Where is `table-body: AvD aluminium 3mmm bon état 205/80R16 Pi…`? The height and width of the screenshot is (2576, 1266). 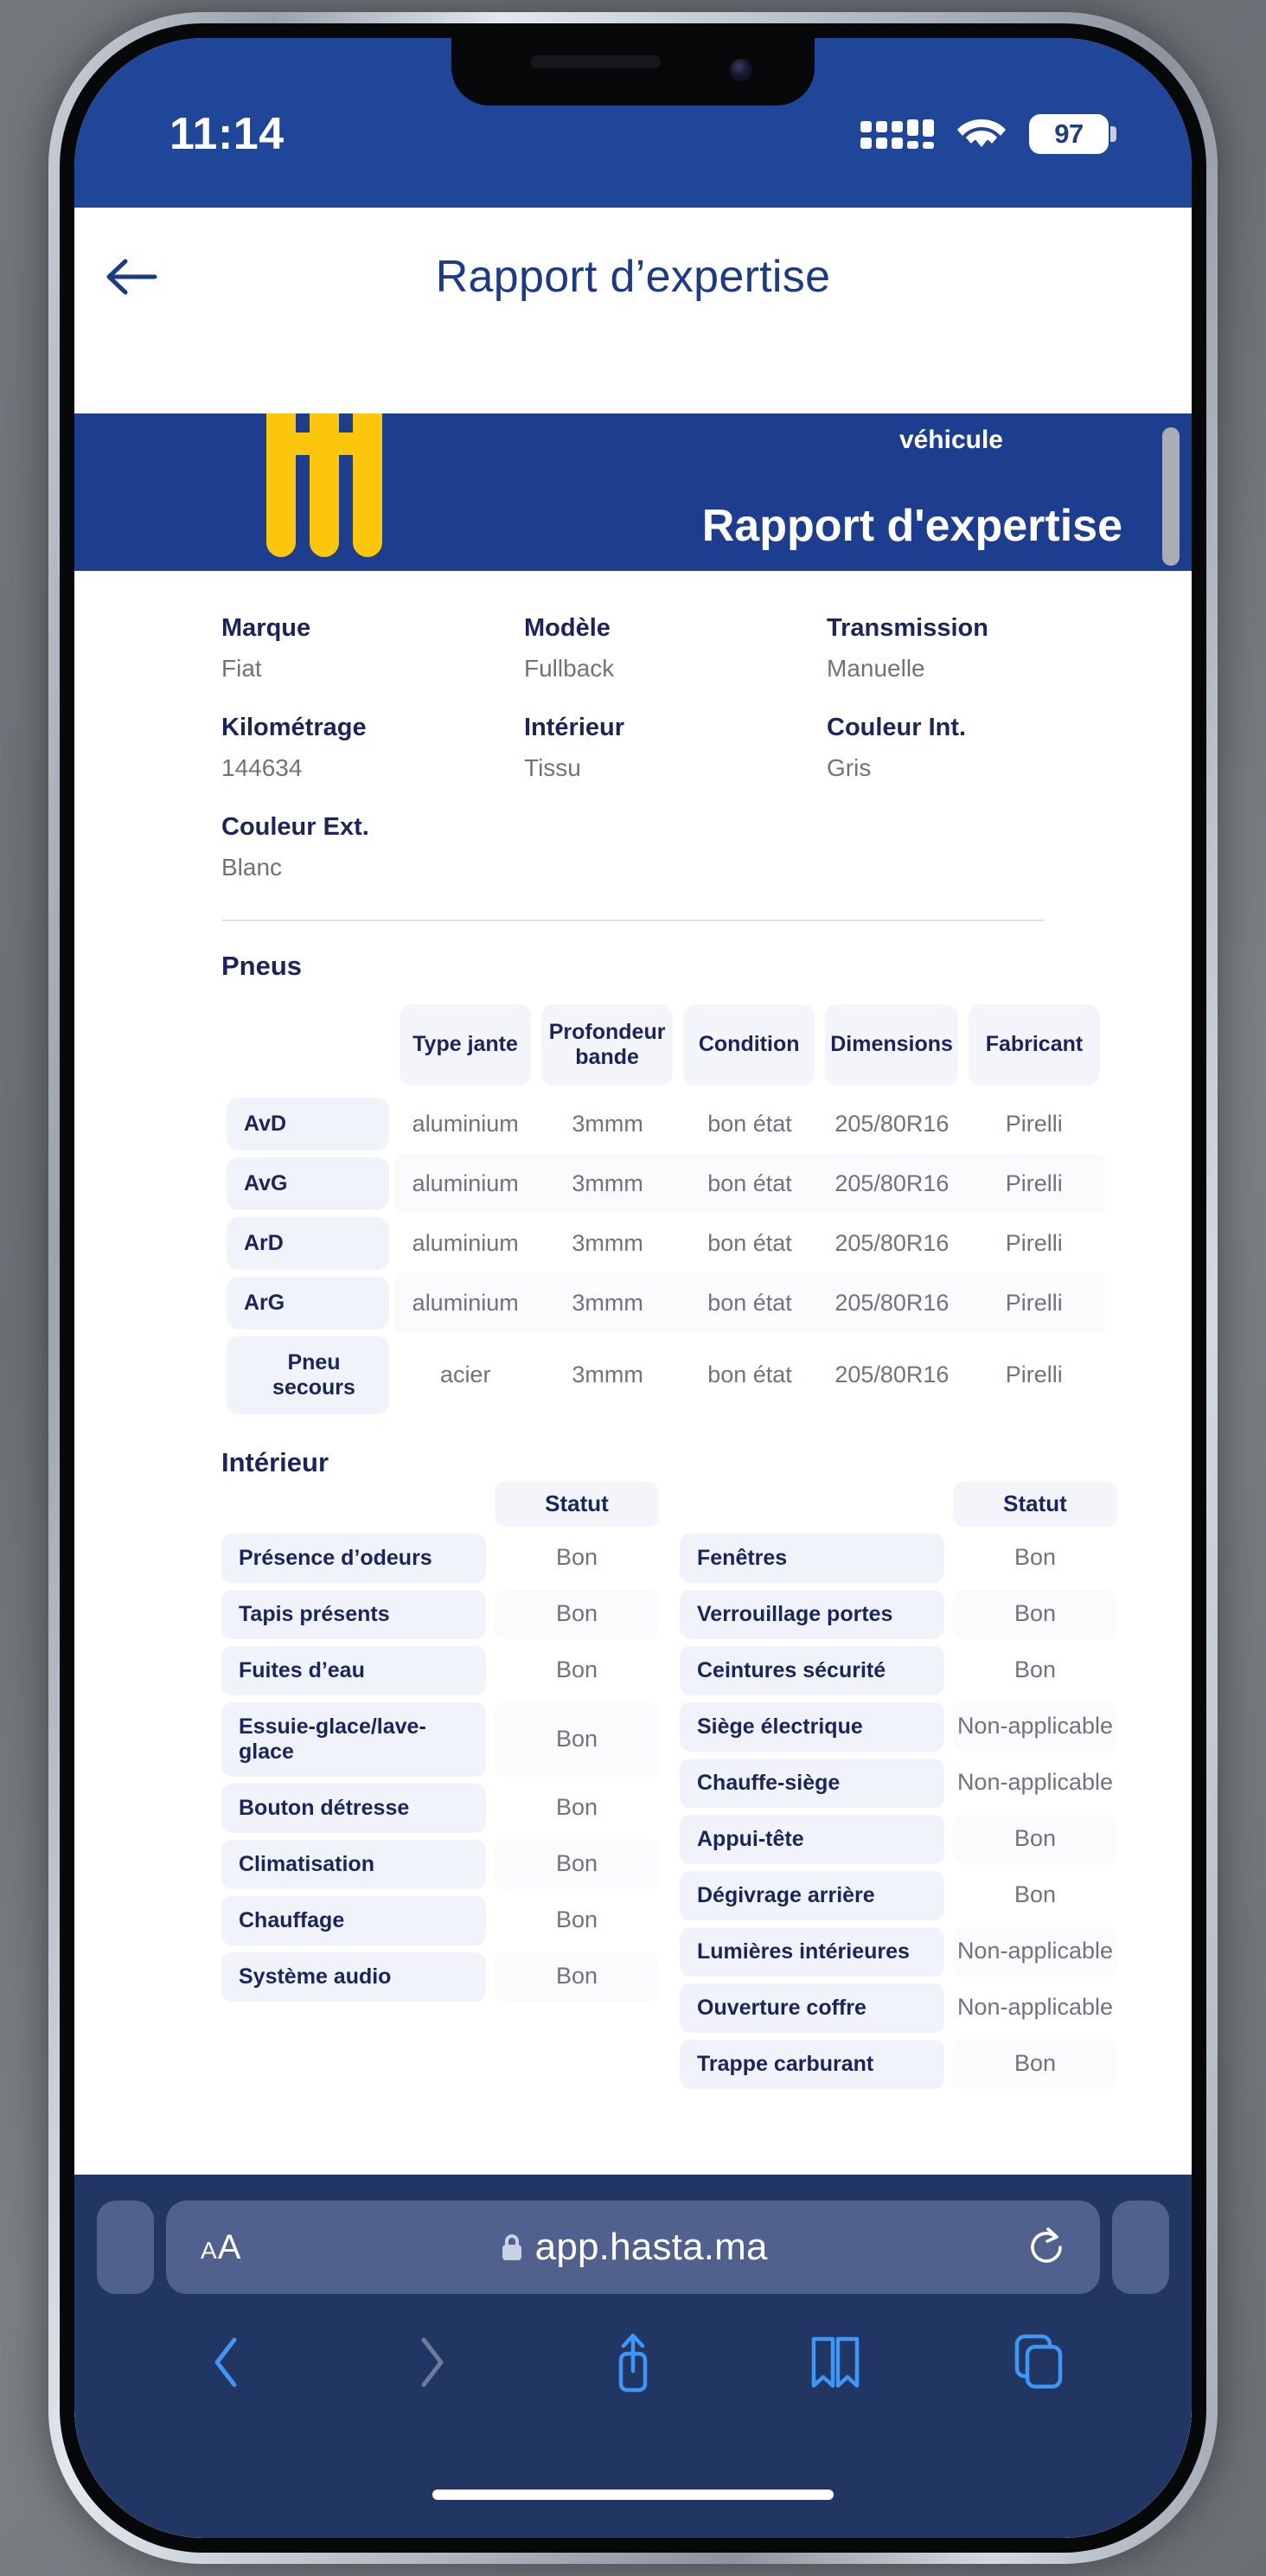
table-body: AvD aluminium 3mmm bon état 205/80R16 Pi… is located at coordinates (663, 1256).